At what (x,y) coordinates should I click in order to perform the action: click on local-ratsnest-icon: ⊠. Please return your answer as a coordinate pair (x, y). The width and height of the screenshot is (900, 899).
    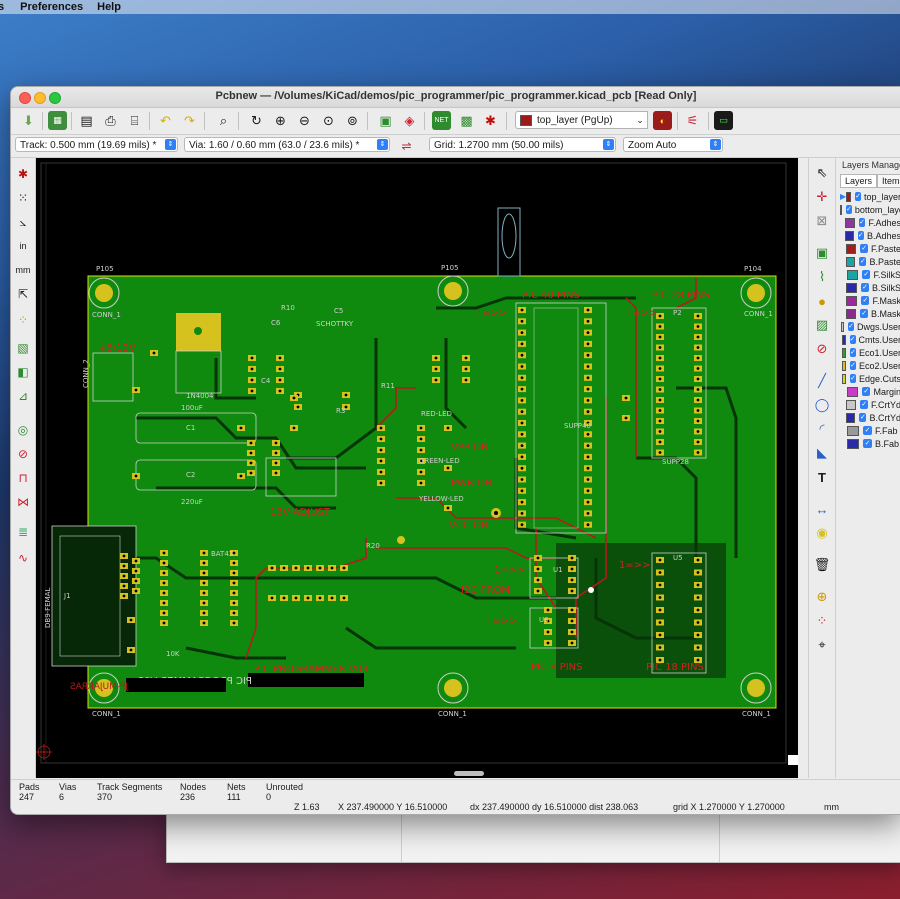
    Looking at the image, I should click on (822, 221).